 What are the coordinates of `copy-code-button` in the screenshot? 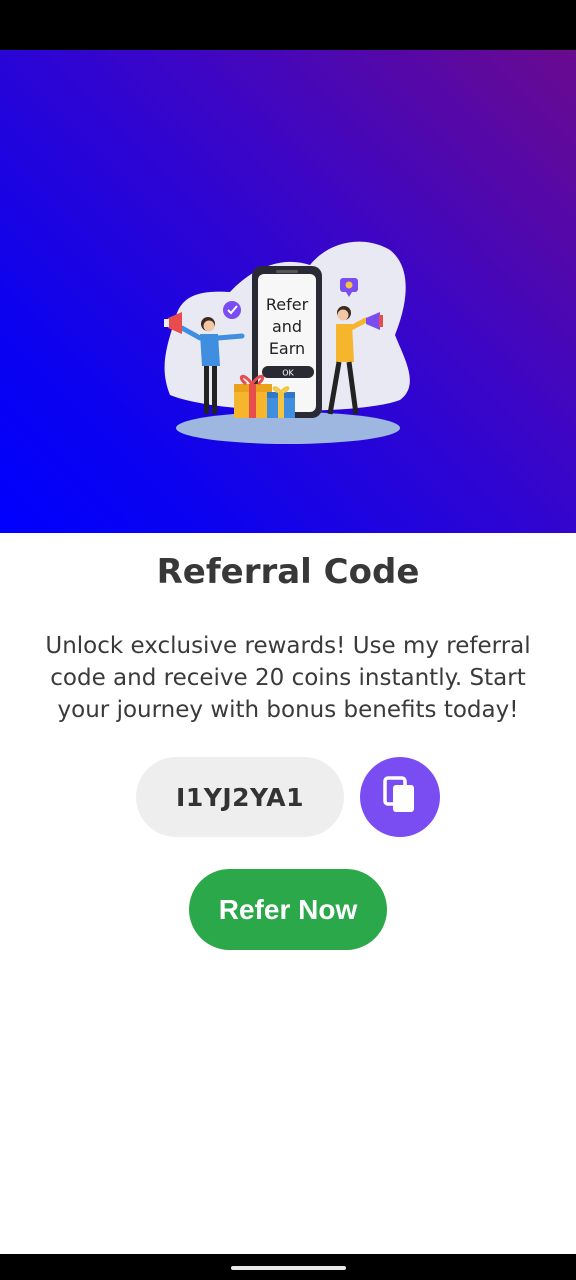 It's located at (400, 797).